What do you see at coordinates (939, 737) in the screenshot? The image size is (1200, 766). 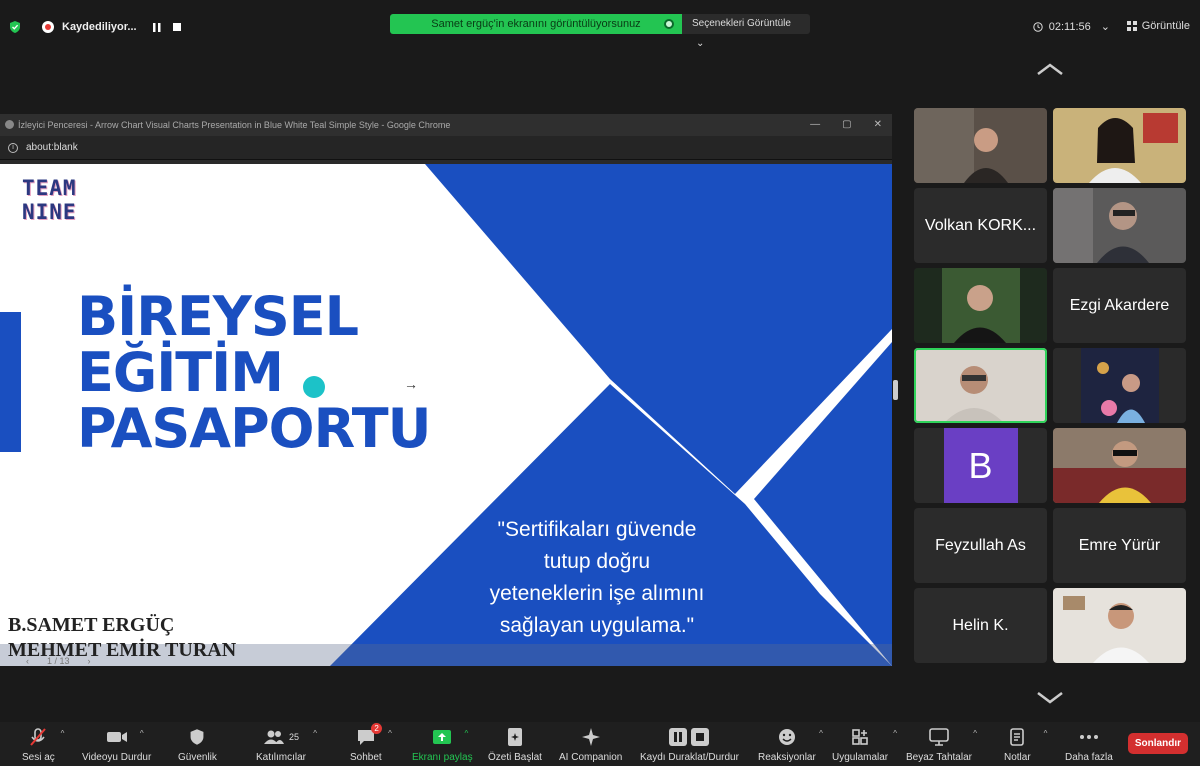 I see `whiteboard-icon` at bounding box center [939, 737].